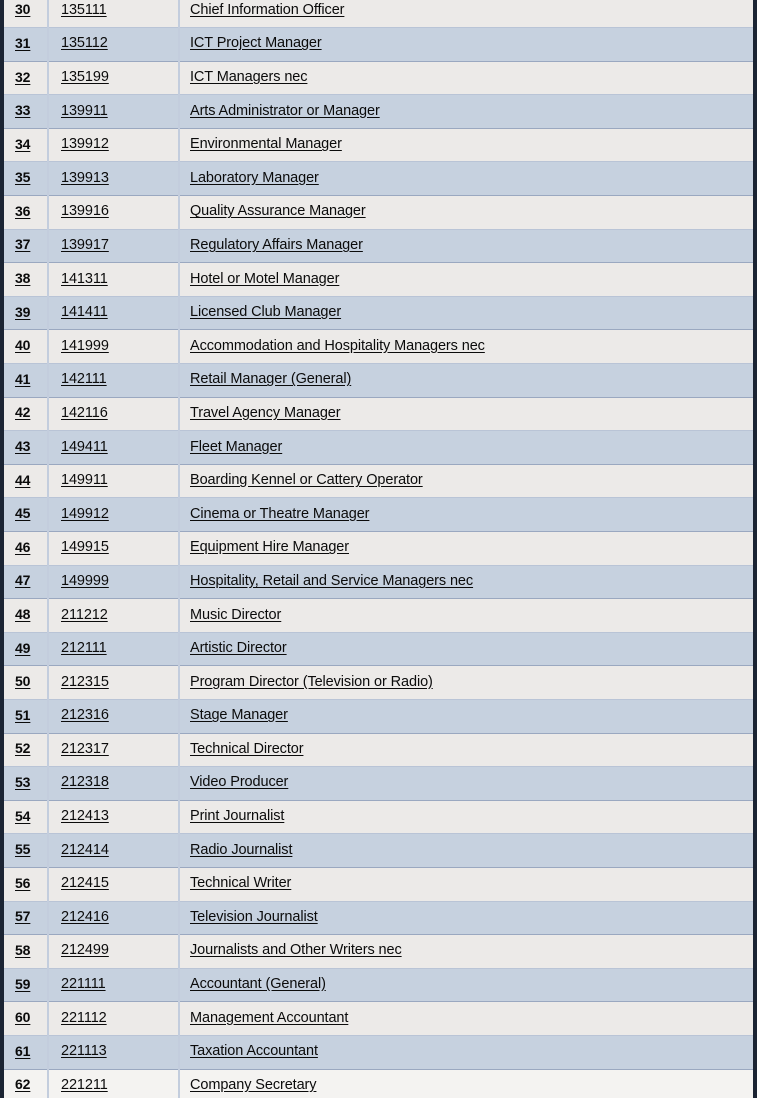  What do you see at coordinates (84, 10) in the screenshot?
I see `anzsco-code-link: 135111` at bounding box center [84, 10].